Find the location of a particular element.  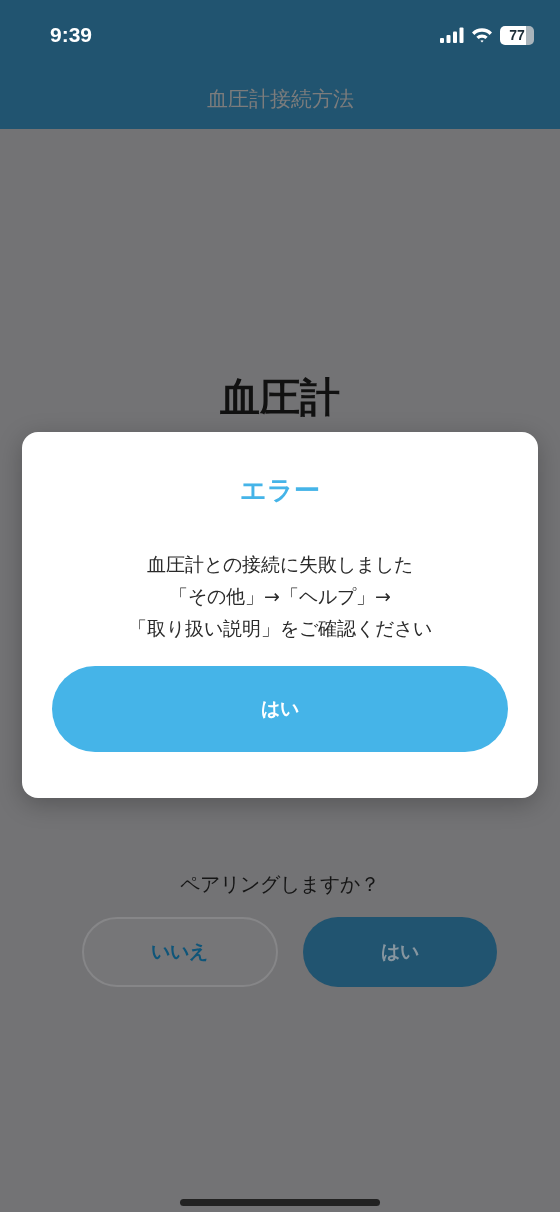

device-title: 血圧計 is located at coordinates (280, 397).